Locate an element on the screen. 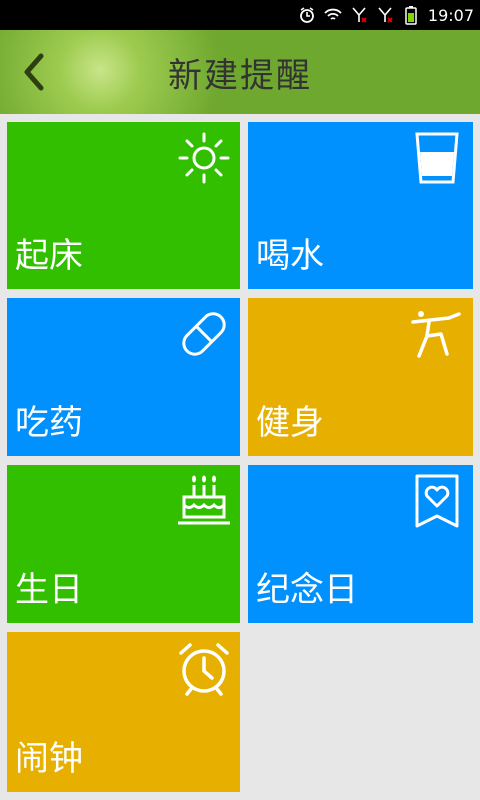  back-button is located at coordinates (34, 72).